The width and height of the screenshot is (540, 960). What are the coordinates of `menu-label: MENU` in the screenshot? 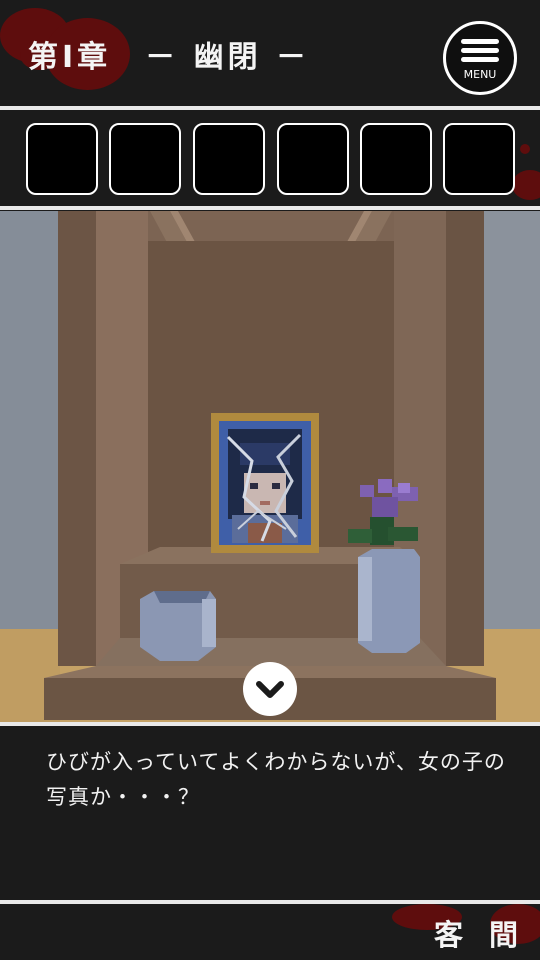 It's located at (480, 74).